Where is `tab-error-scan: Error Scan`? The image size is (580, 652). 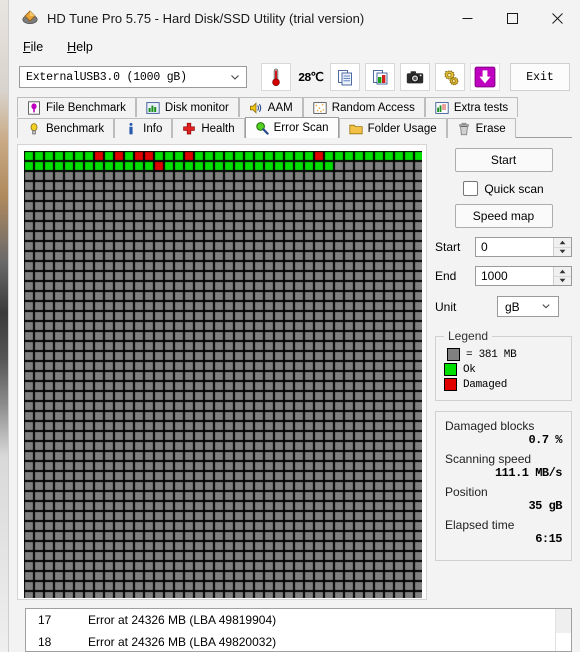
tab-error-scan: Error Scan is located at coordinates (291, 127).